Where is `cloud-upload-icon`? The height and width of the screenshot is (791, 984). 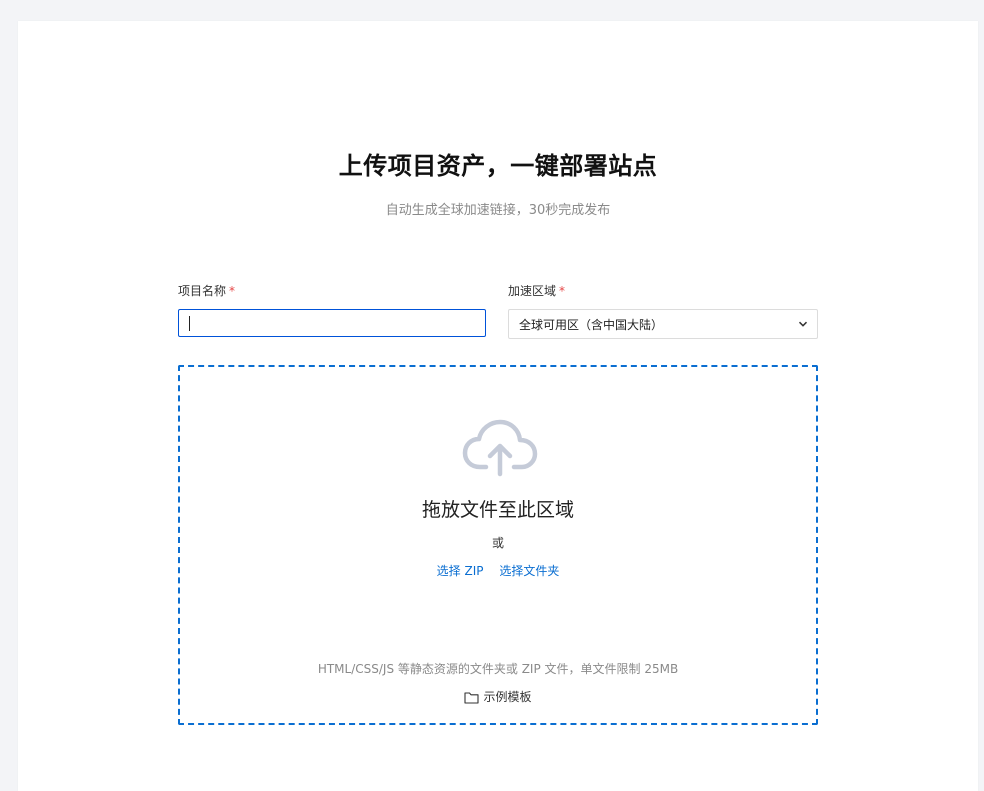
cloud-upload-icon is located at coordinates (500, 448).